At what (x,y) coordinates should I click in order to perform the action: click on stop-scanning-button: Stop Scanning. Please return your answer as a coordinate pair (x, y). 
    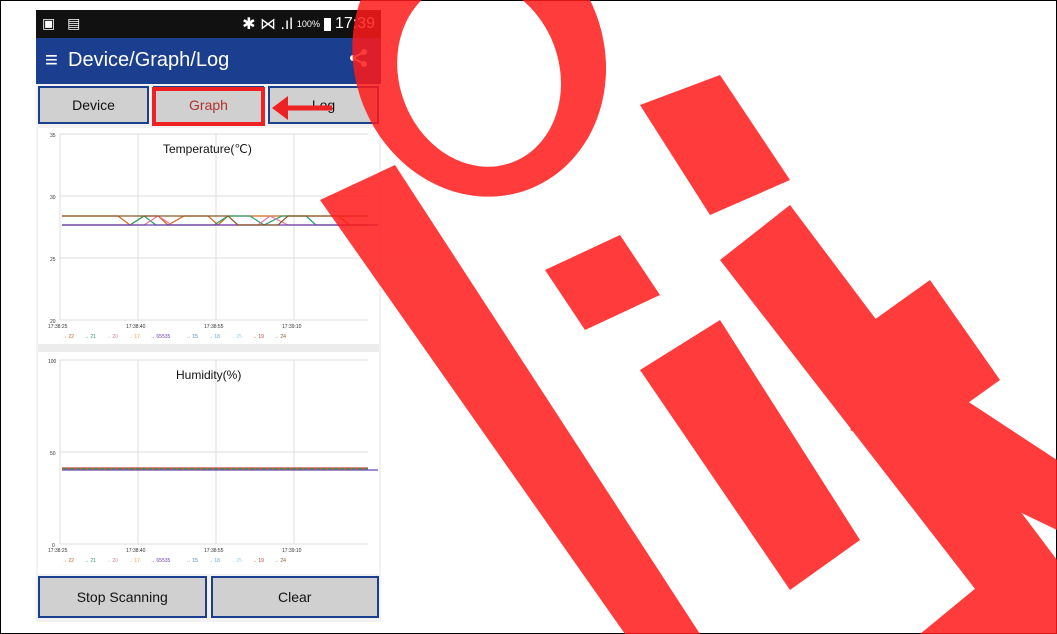
    Looking at the image, I should click on (122, 597).